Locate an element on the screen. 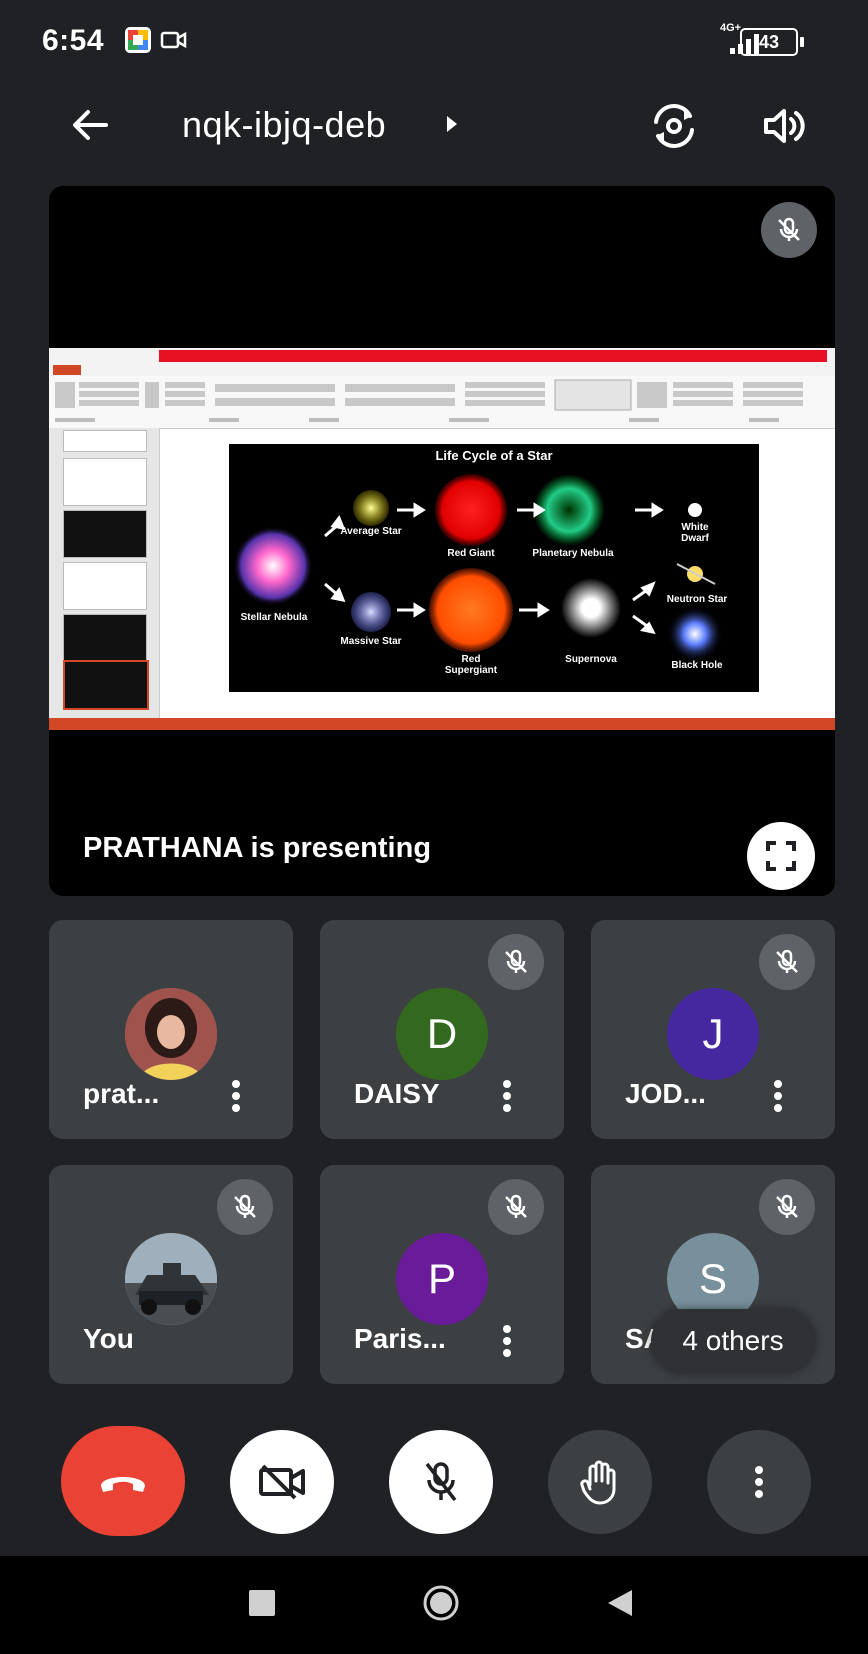 Image resolution: width=868 pixels, height=1654 pixels. more-options-button is located at coordinates (759, 1482).